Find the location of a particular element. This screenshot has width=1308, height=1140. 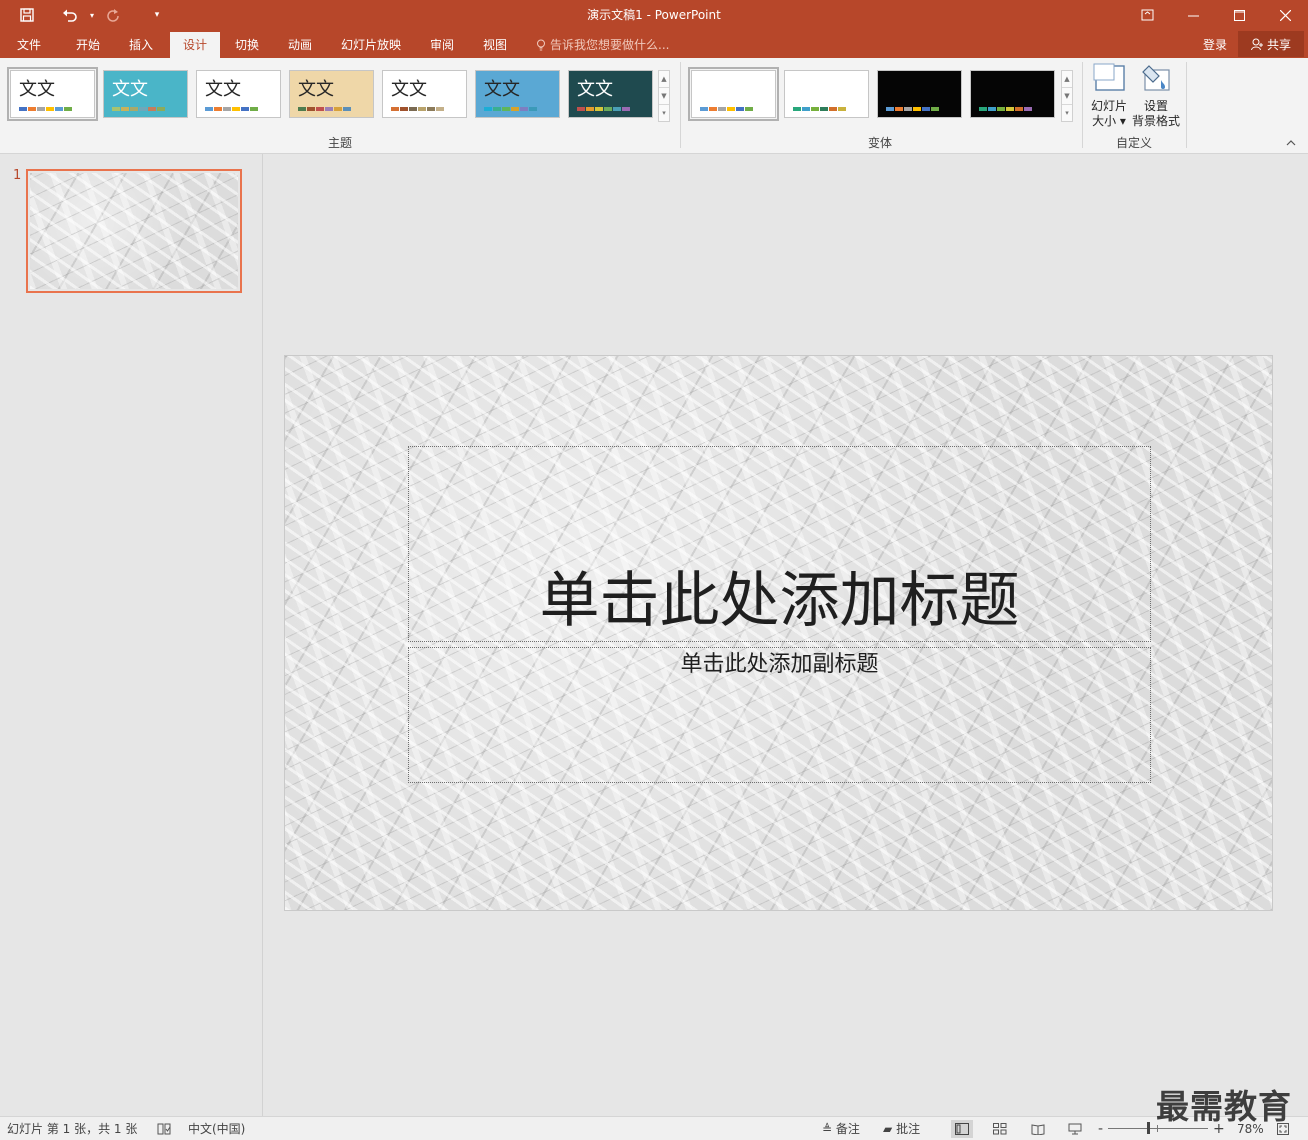

slide-sorter-icon is located at coordinates (1000, 1129).